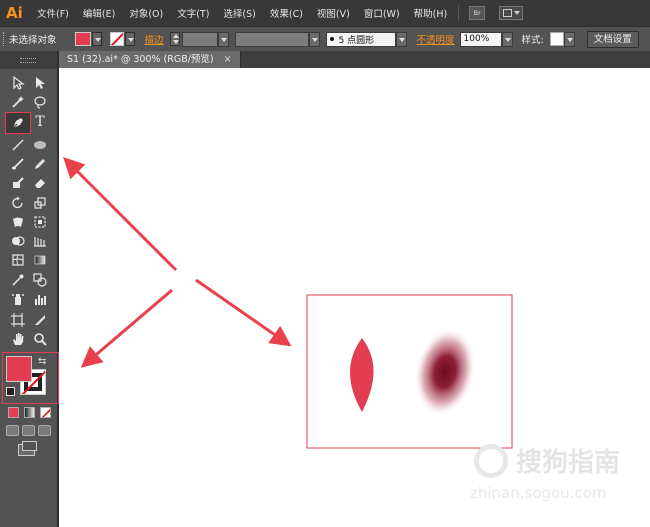 The height and width of the screenshot is (527, 650). I want to click on stroke-label: 描边, so click(154, 39).